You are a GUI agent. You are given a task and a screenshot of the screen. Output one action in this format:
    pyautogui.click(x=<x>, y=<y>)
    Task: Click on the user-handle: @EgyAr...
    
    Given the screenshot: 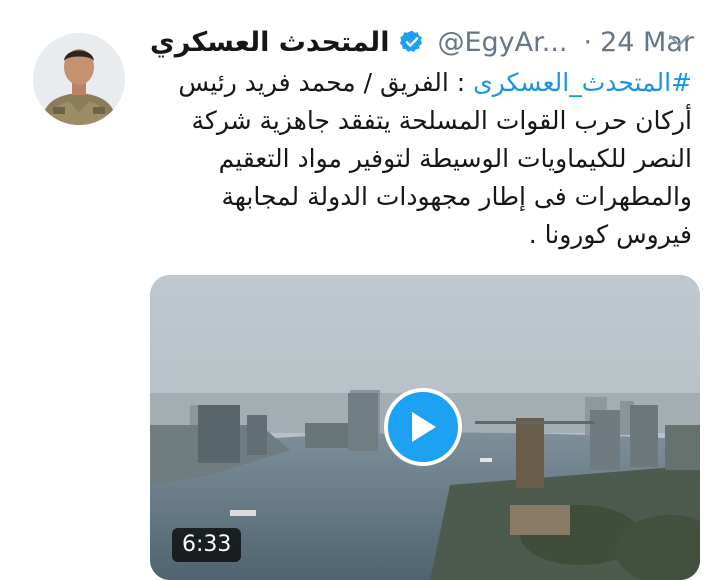 What is the action you would take?
    pyautogui.click(x=502, y=42)
    